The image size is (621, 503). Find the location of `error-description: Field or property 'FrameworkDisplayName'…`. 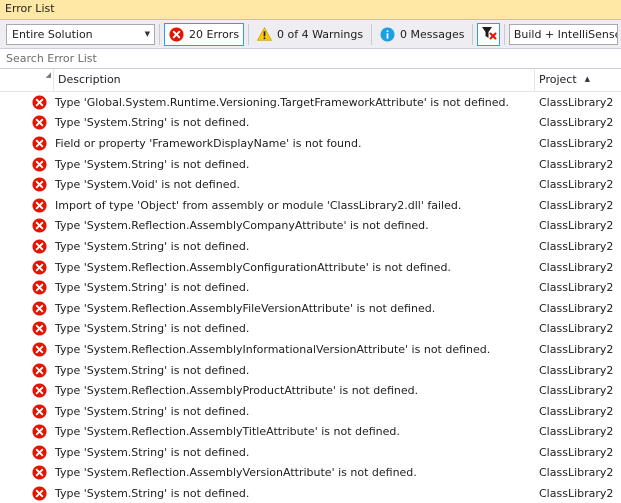

error-description: Field or property 'FrameworkDisplayName'… is located at coordinates (208, 143).